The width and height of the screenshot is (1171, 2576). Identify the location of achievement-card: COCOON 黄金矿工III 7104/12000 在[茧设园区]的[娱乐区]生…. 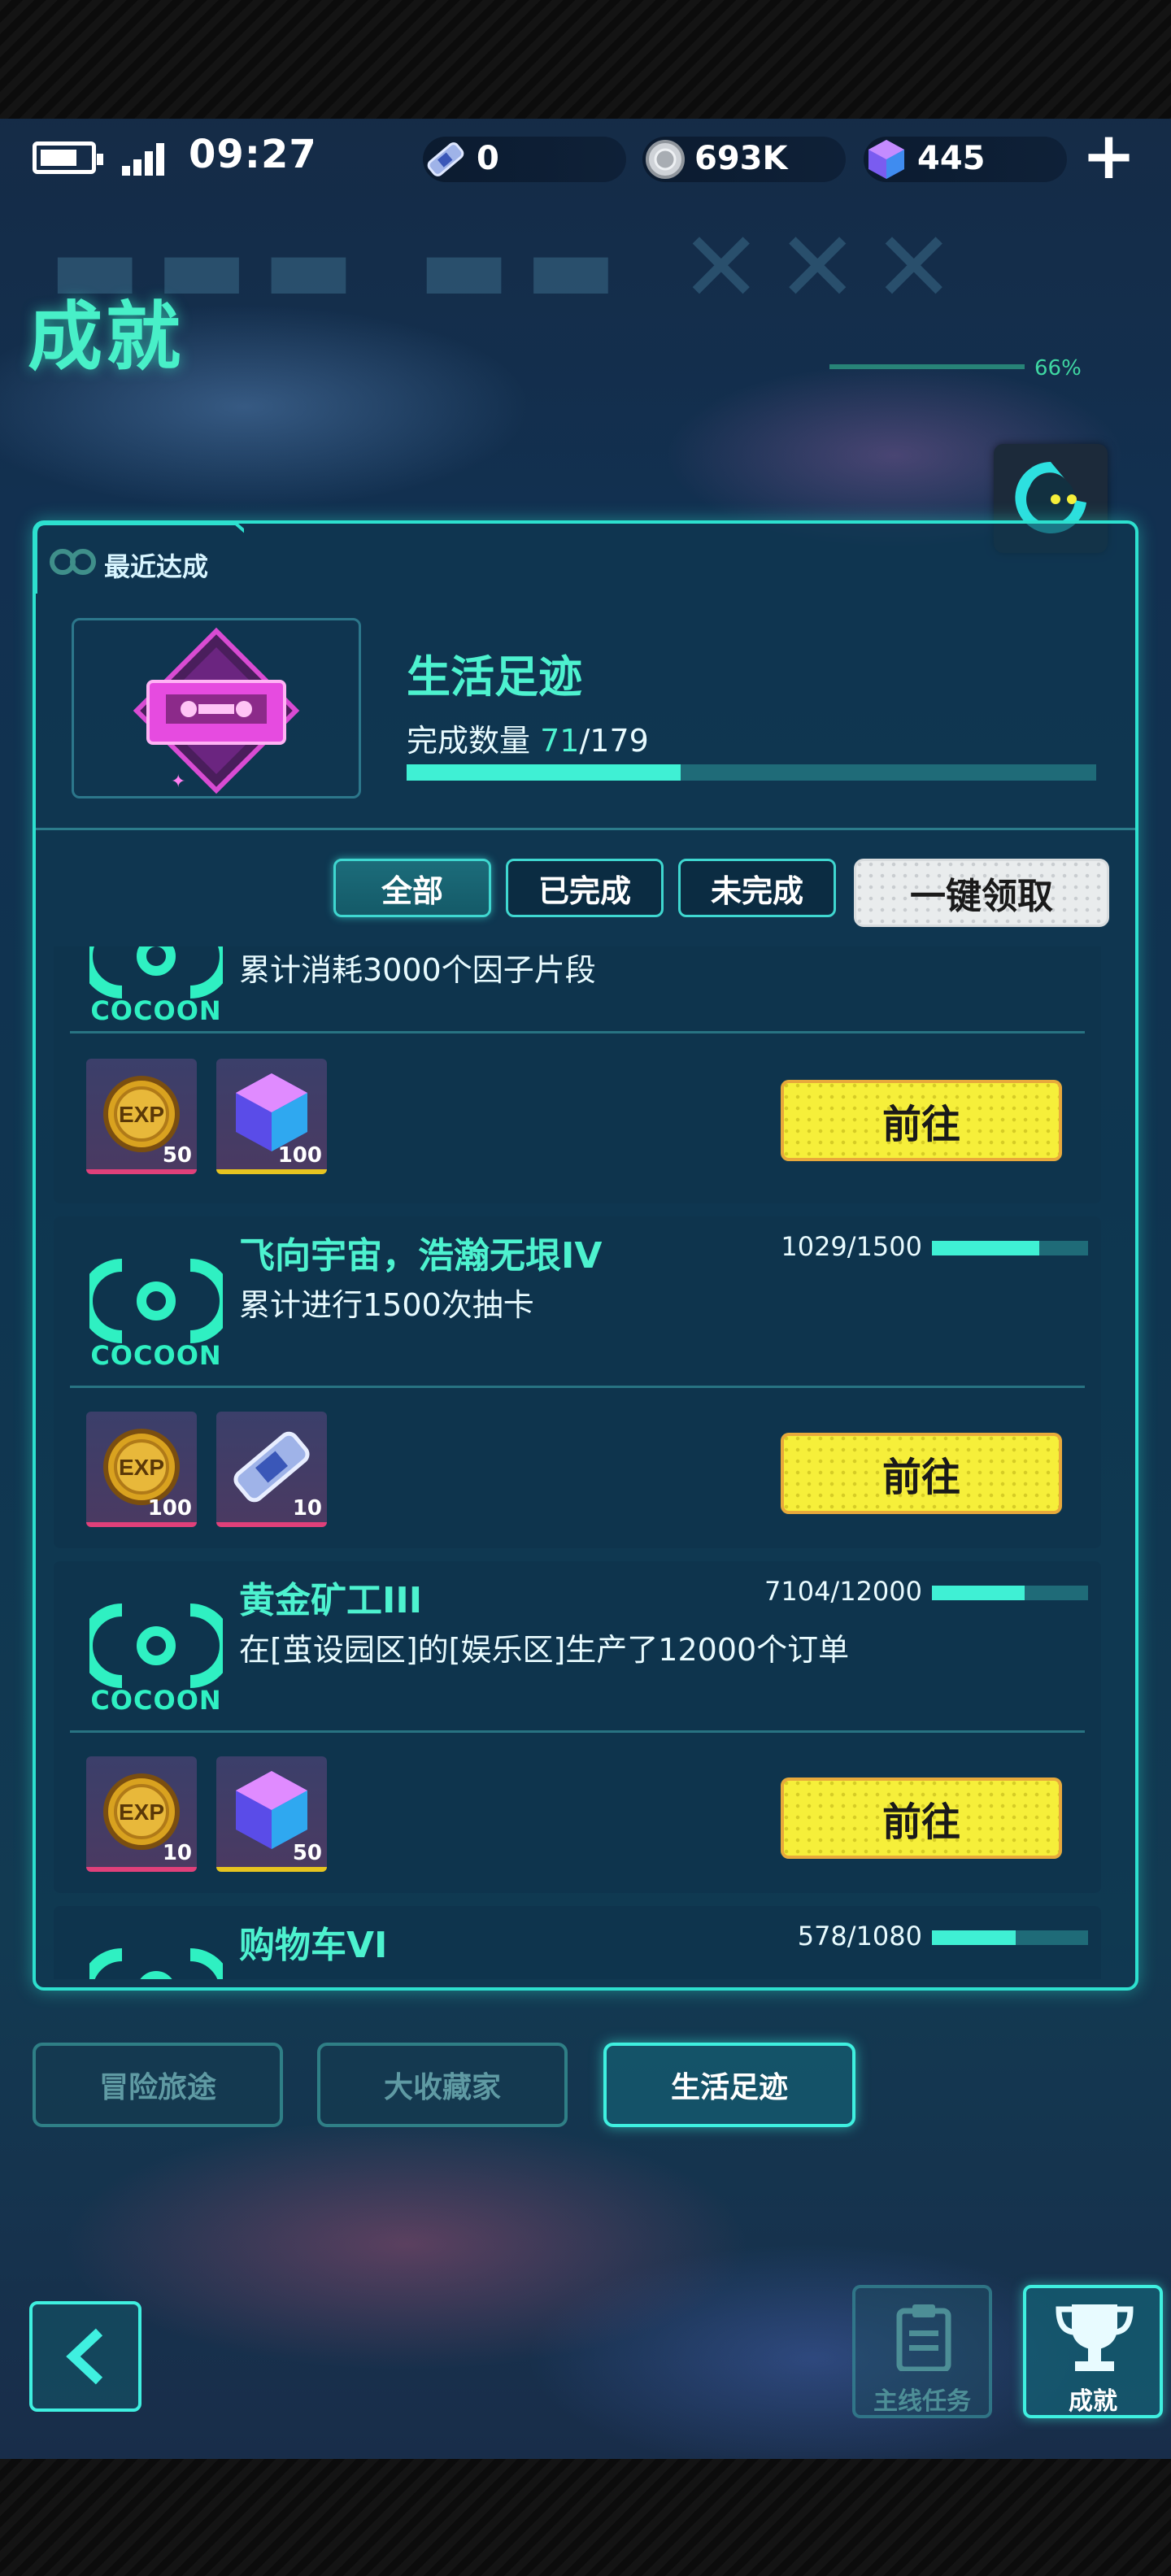
(577, 1727).